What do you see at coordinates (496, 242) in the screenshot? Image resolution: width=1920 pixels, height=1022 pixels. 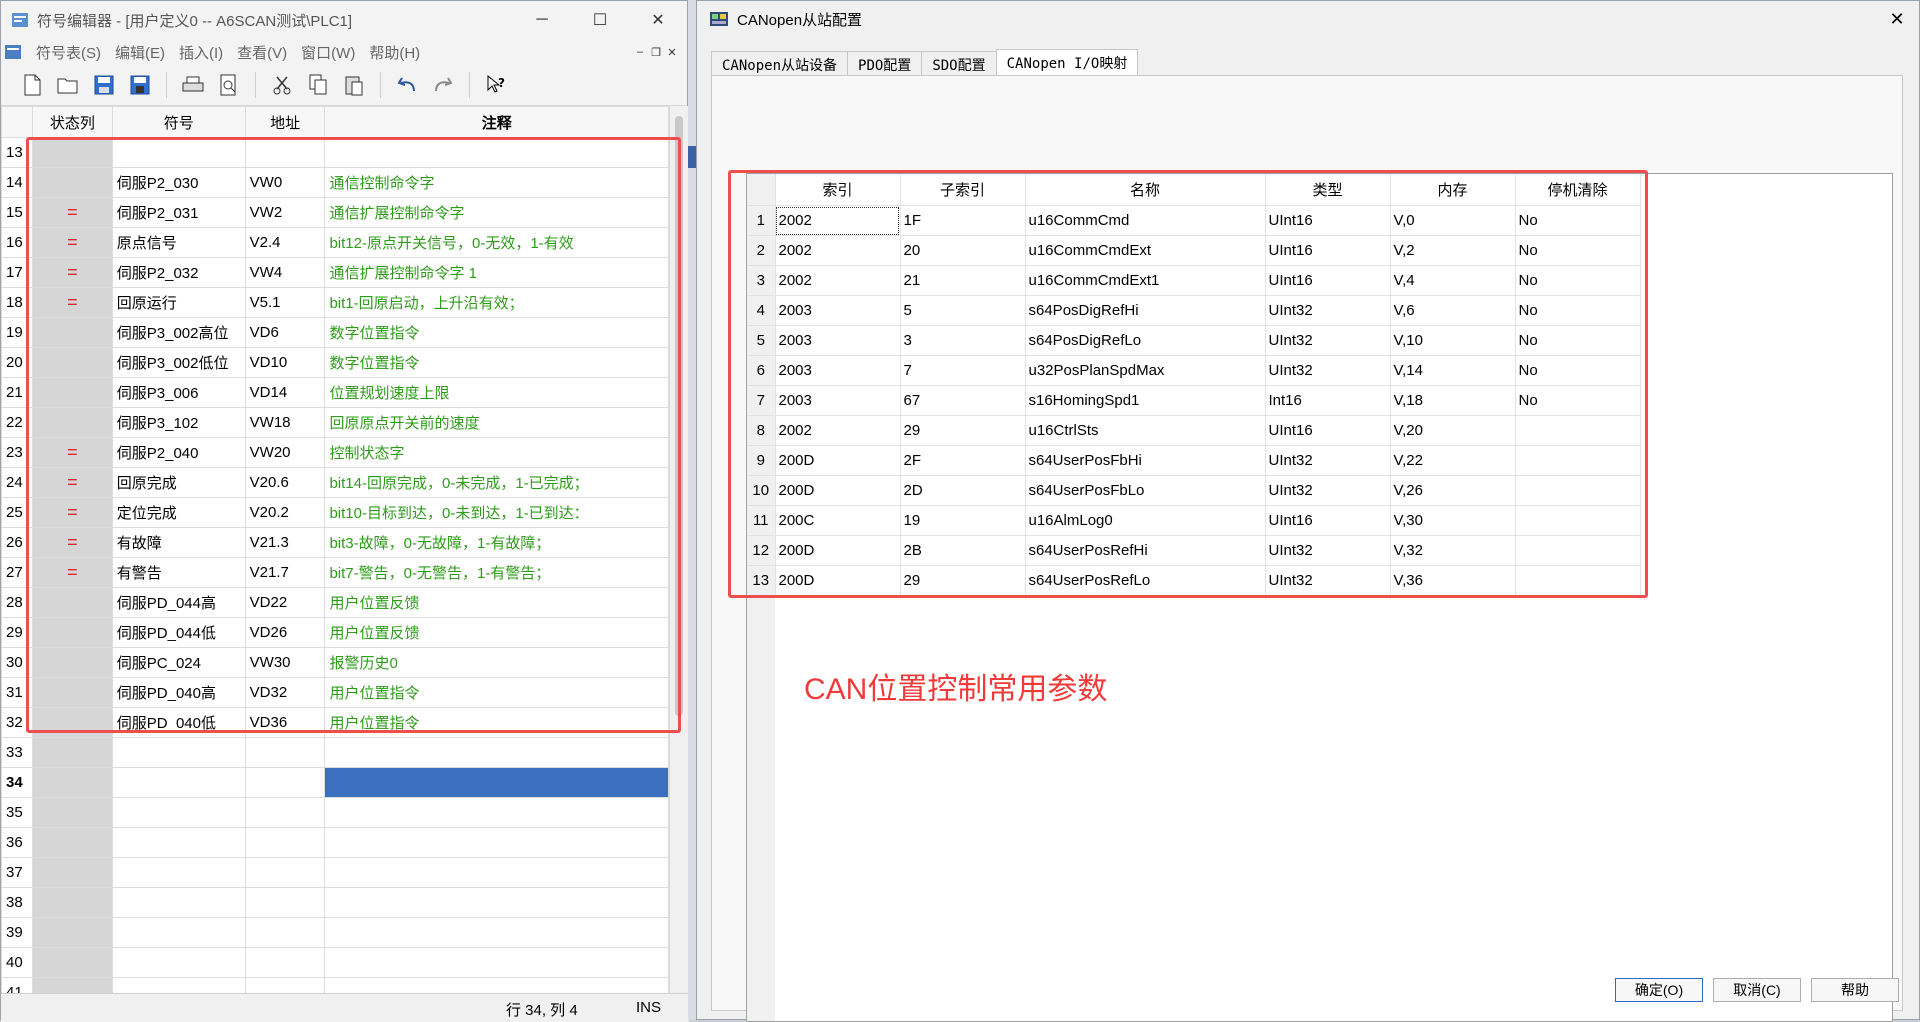 I see `comment-cell: bit12-原点开关信号，0-无效，1-有效` at bounding box center [496, 242].